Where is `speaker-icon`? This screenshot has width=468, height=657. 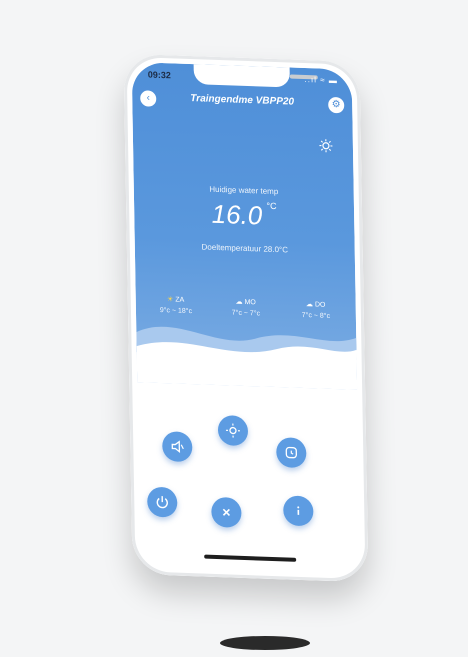
speaker-icon is located at coordinates (177, 447).